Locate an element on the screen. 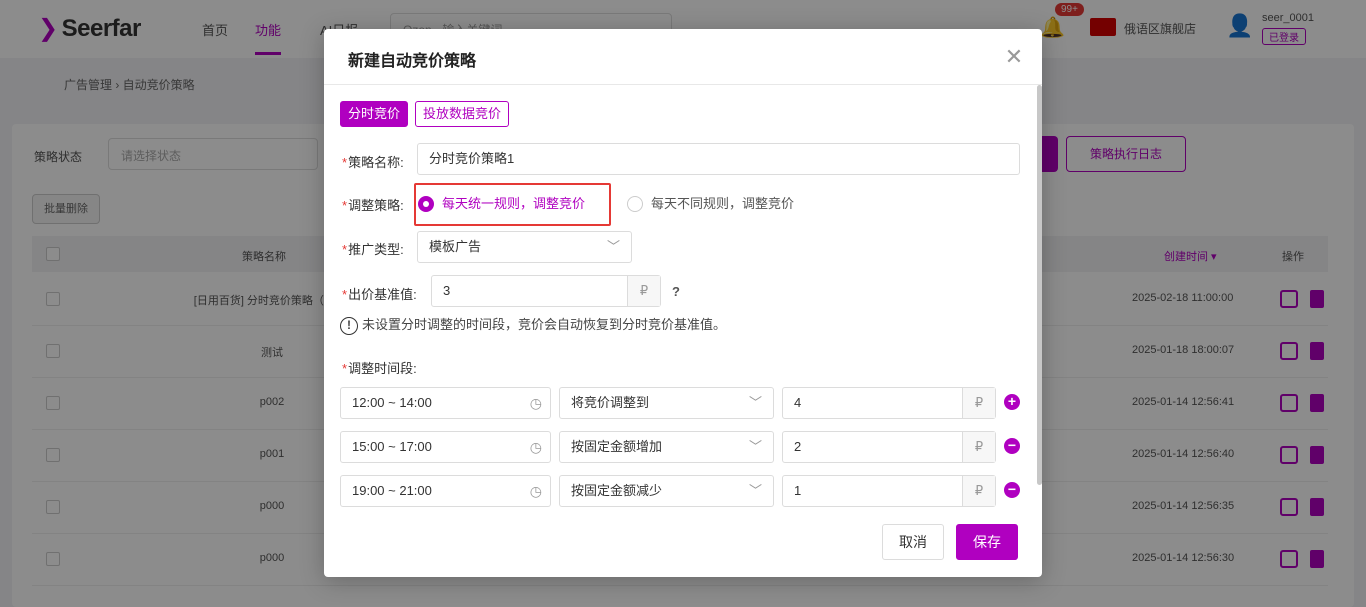  promo-type-select: 模板广告 ﹀ is located at coordinates (524, 247).